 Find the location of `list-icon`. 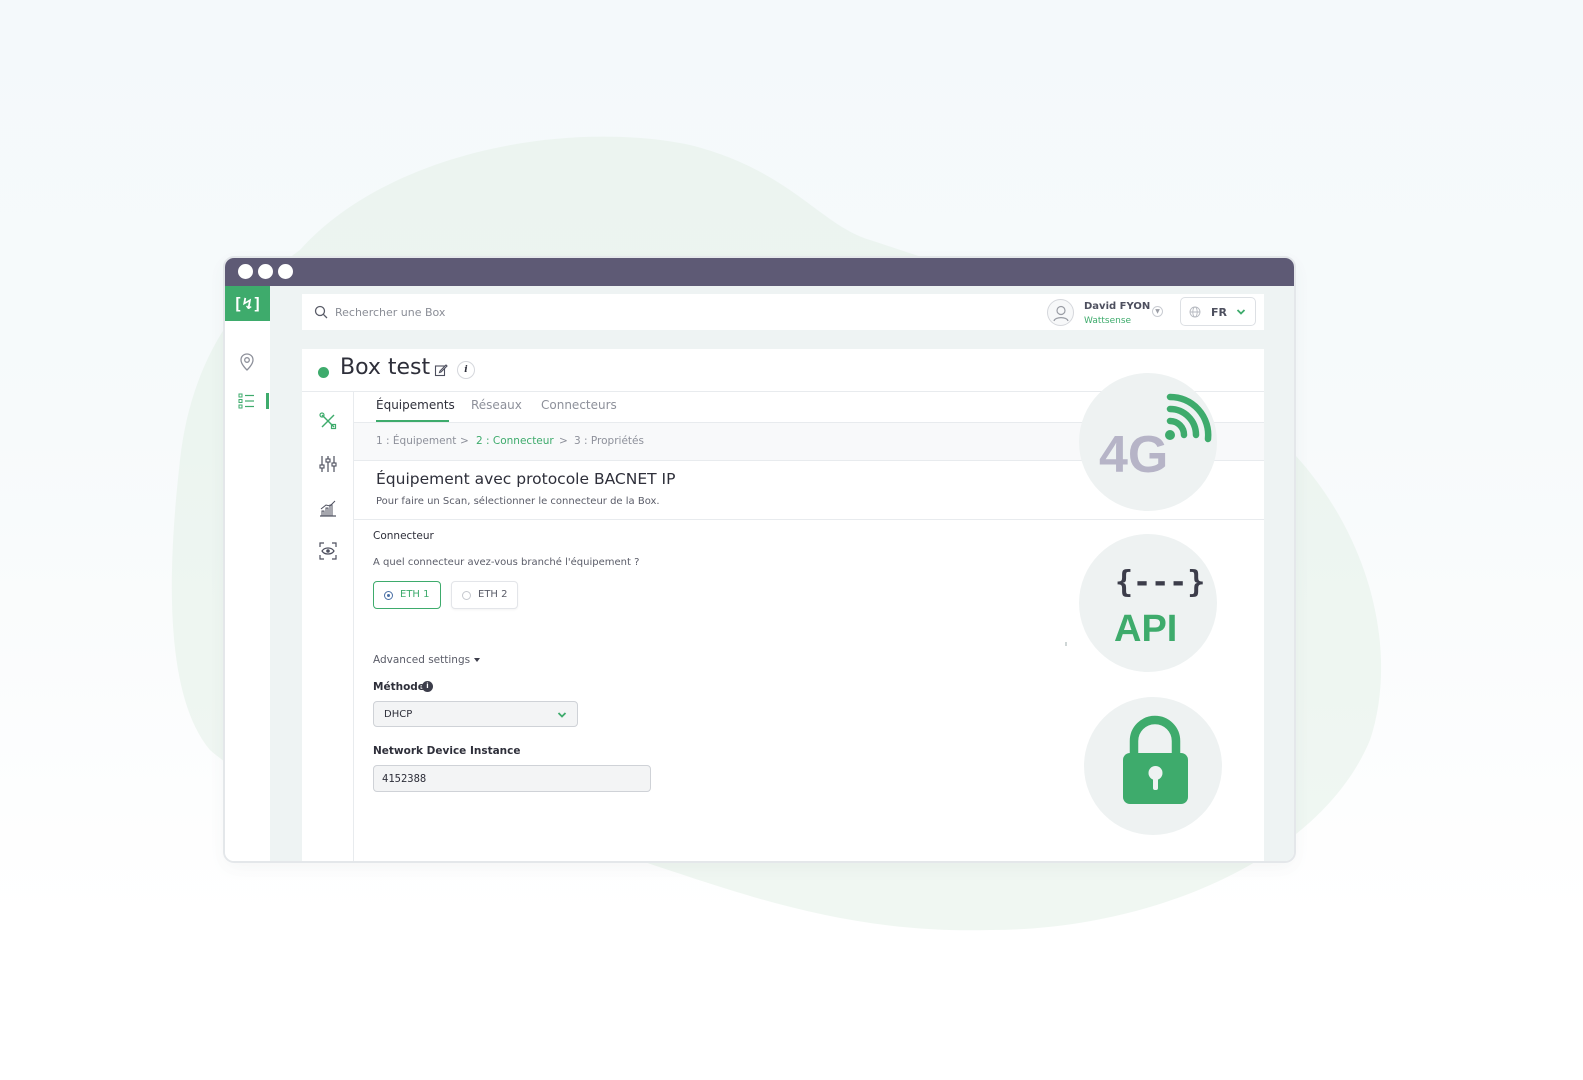

list-icon is located at coordinates (247, 401).